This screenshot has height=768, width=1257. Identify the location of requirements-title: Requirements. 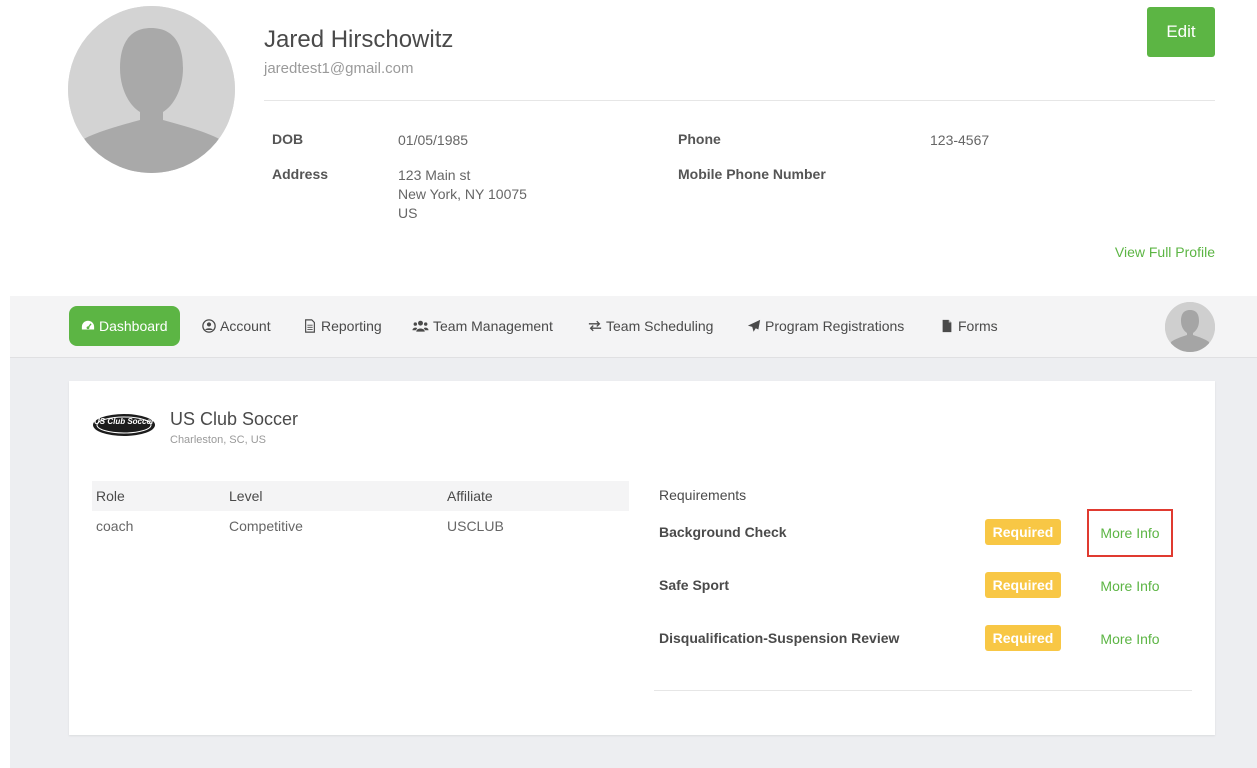
(703, 495).